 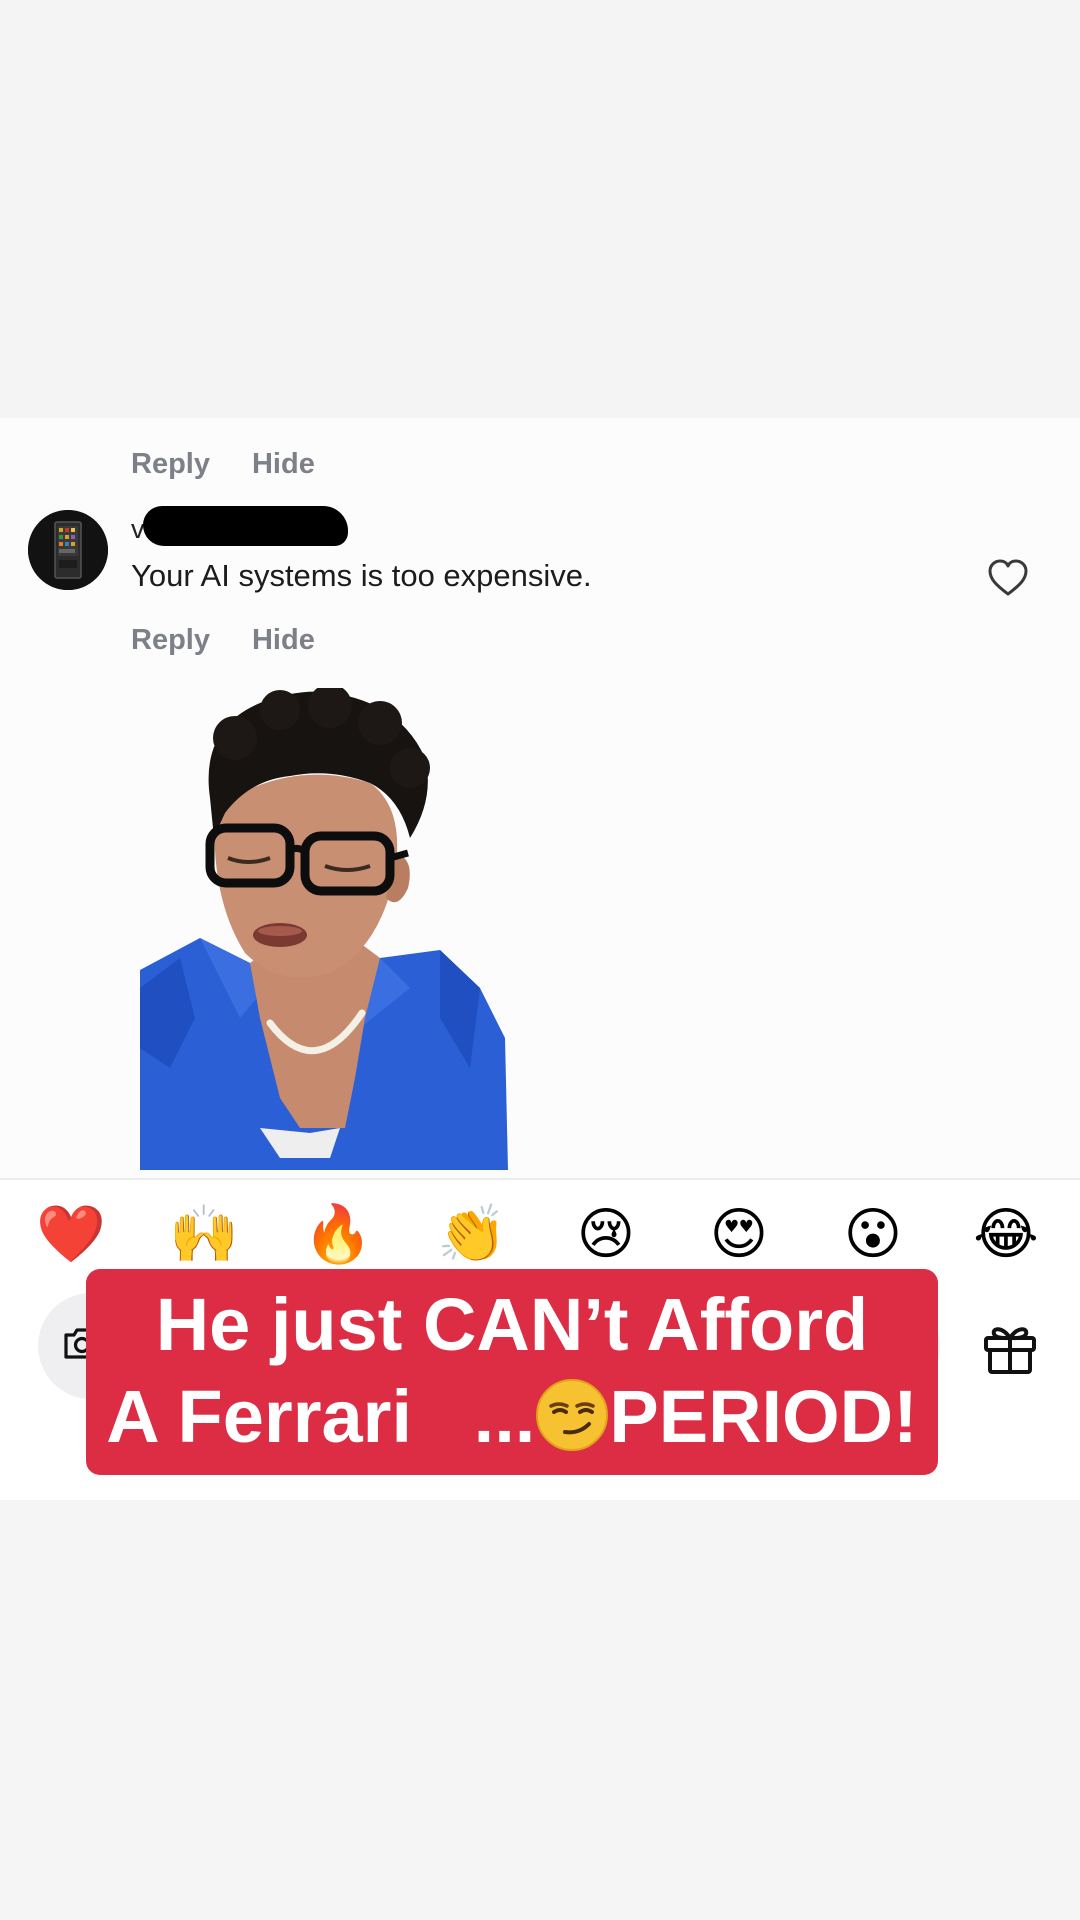 I want to click on caption-line-2: A Ferrari ... PERIOD!, so click(x=512, y=1416).